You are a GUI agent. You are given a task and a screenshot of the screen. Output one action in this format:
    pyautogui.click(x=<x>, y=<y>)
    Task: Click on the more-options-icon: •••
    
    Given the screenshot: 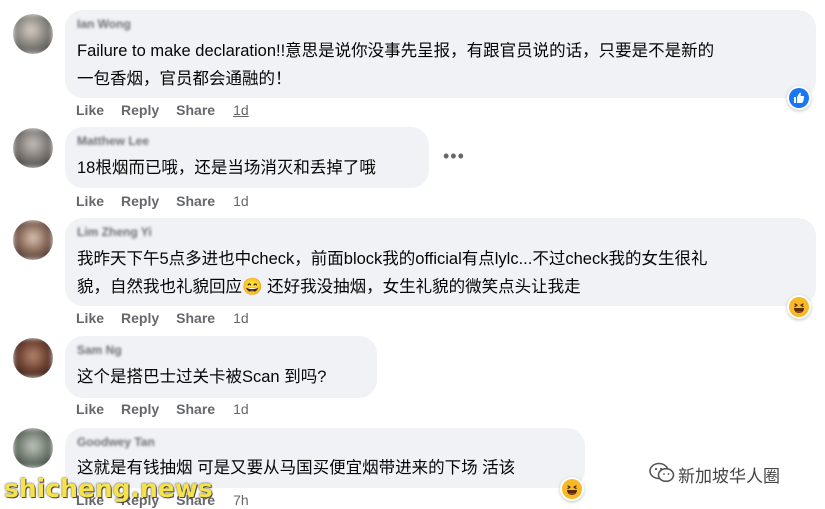 What is the action you would take?
    pyautogui.click(x=454, y=156)
    